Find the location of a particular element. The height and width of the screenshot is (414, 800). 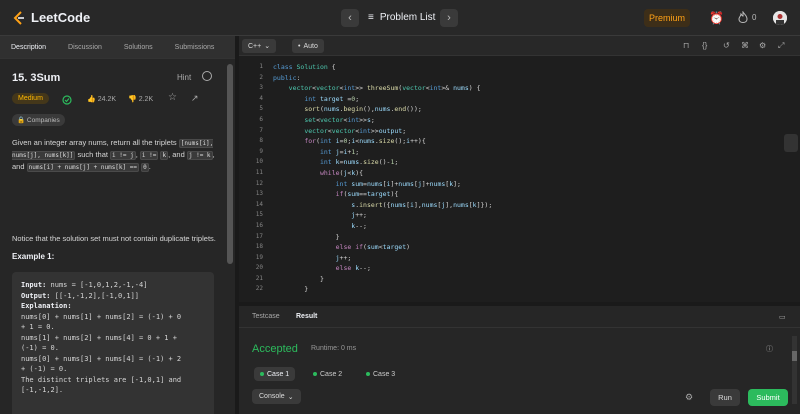

prev-problem-button: ‹ is located at coordinates (350, 18).